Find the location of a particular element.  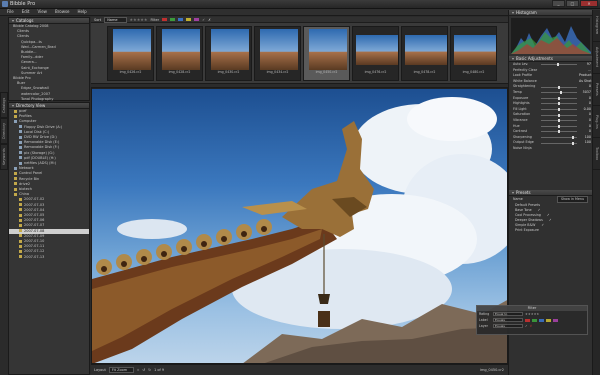

basic-adjustments-header: ▾ Basic Adjustments is located at coordinates (550, 59).